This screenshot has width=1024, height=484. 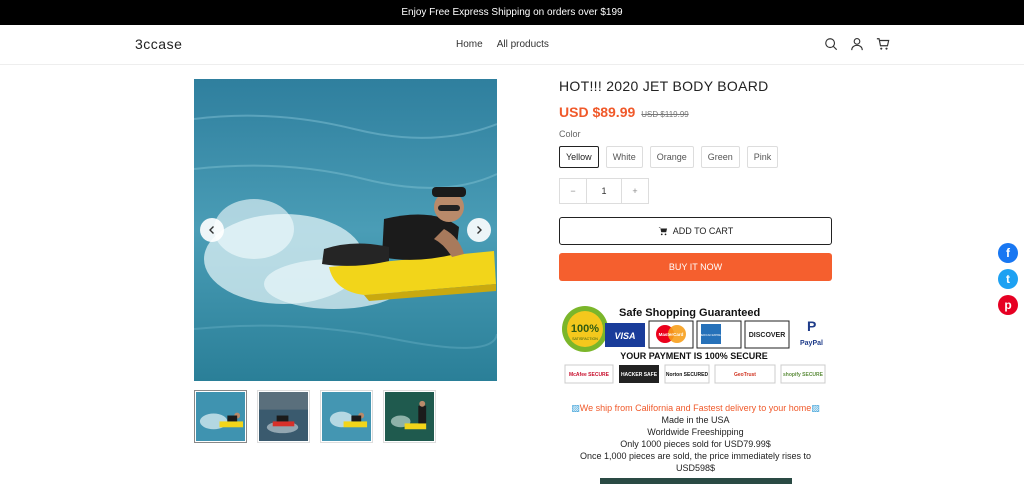 I want to click on buy-now-label: BUY IT NOW, so click(x=695, y=267).